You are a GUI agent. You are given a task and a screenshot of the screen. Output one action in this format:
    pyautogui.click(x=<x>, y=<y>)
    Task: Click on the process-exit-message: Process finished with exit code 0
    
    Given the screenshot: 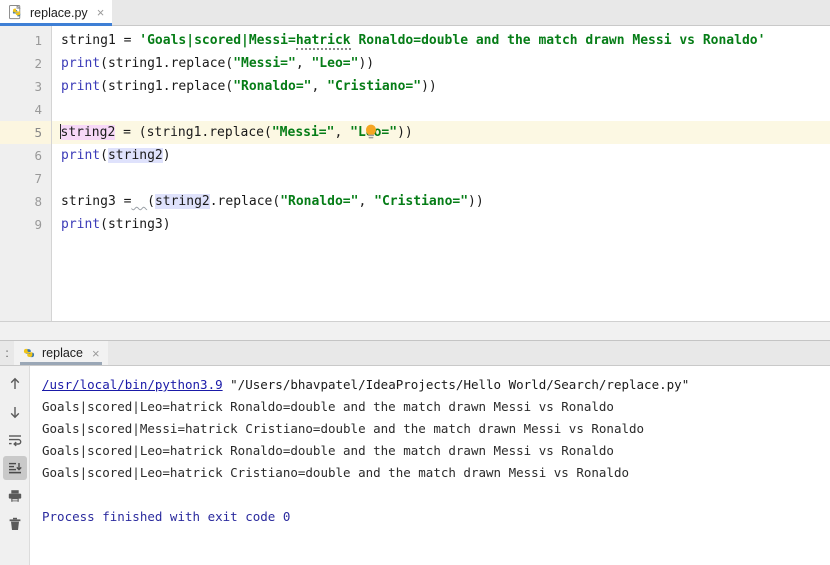 What is the action you would take?
    pyautogui.click(x=166, y=516)
    